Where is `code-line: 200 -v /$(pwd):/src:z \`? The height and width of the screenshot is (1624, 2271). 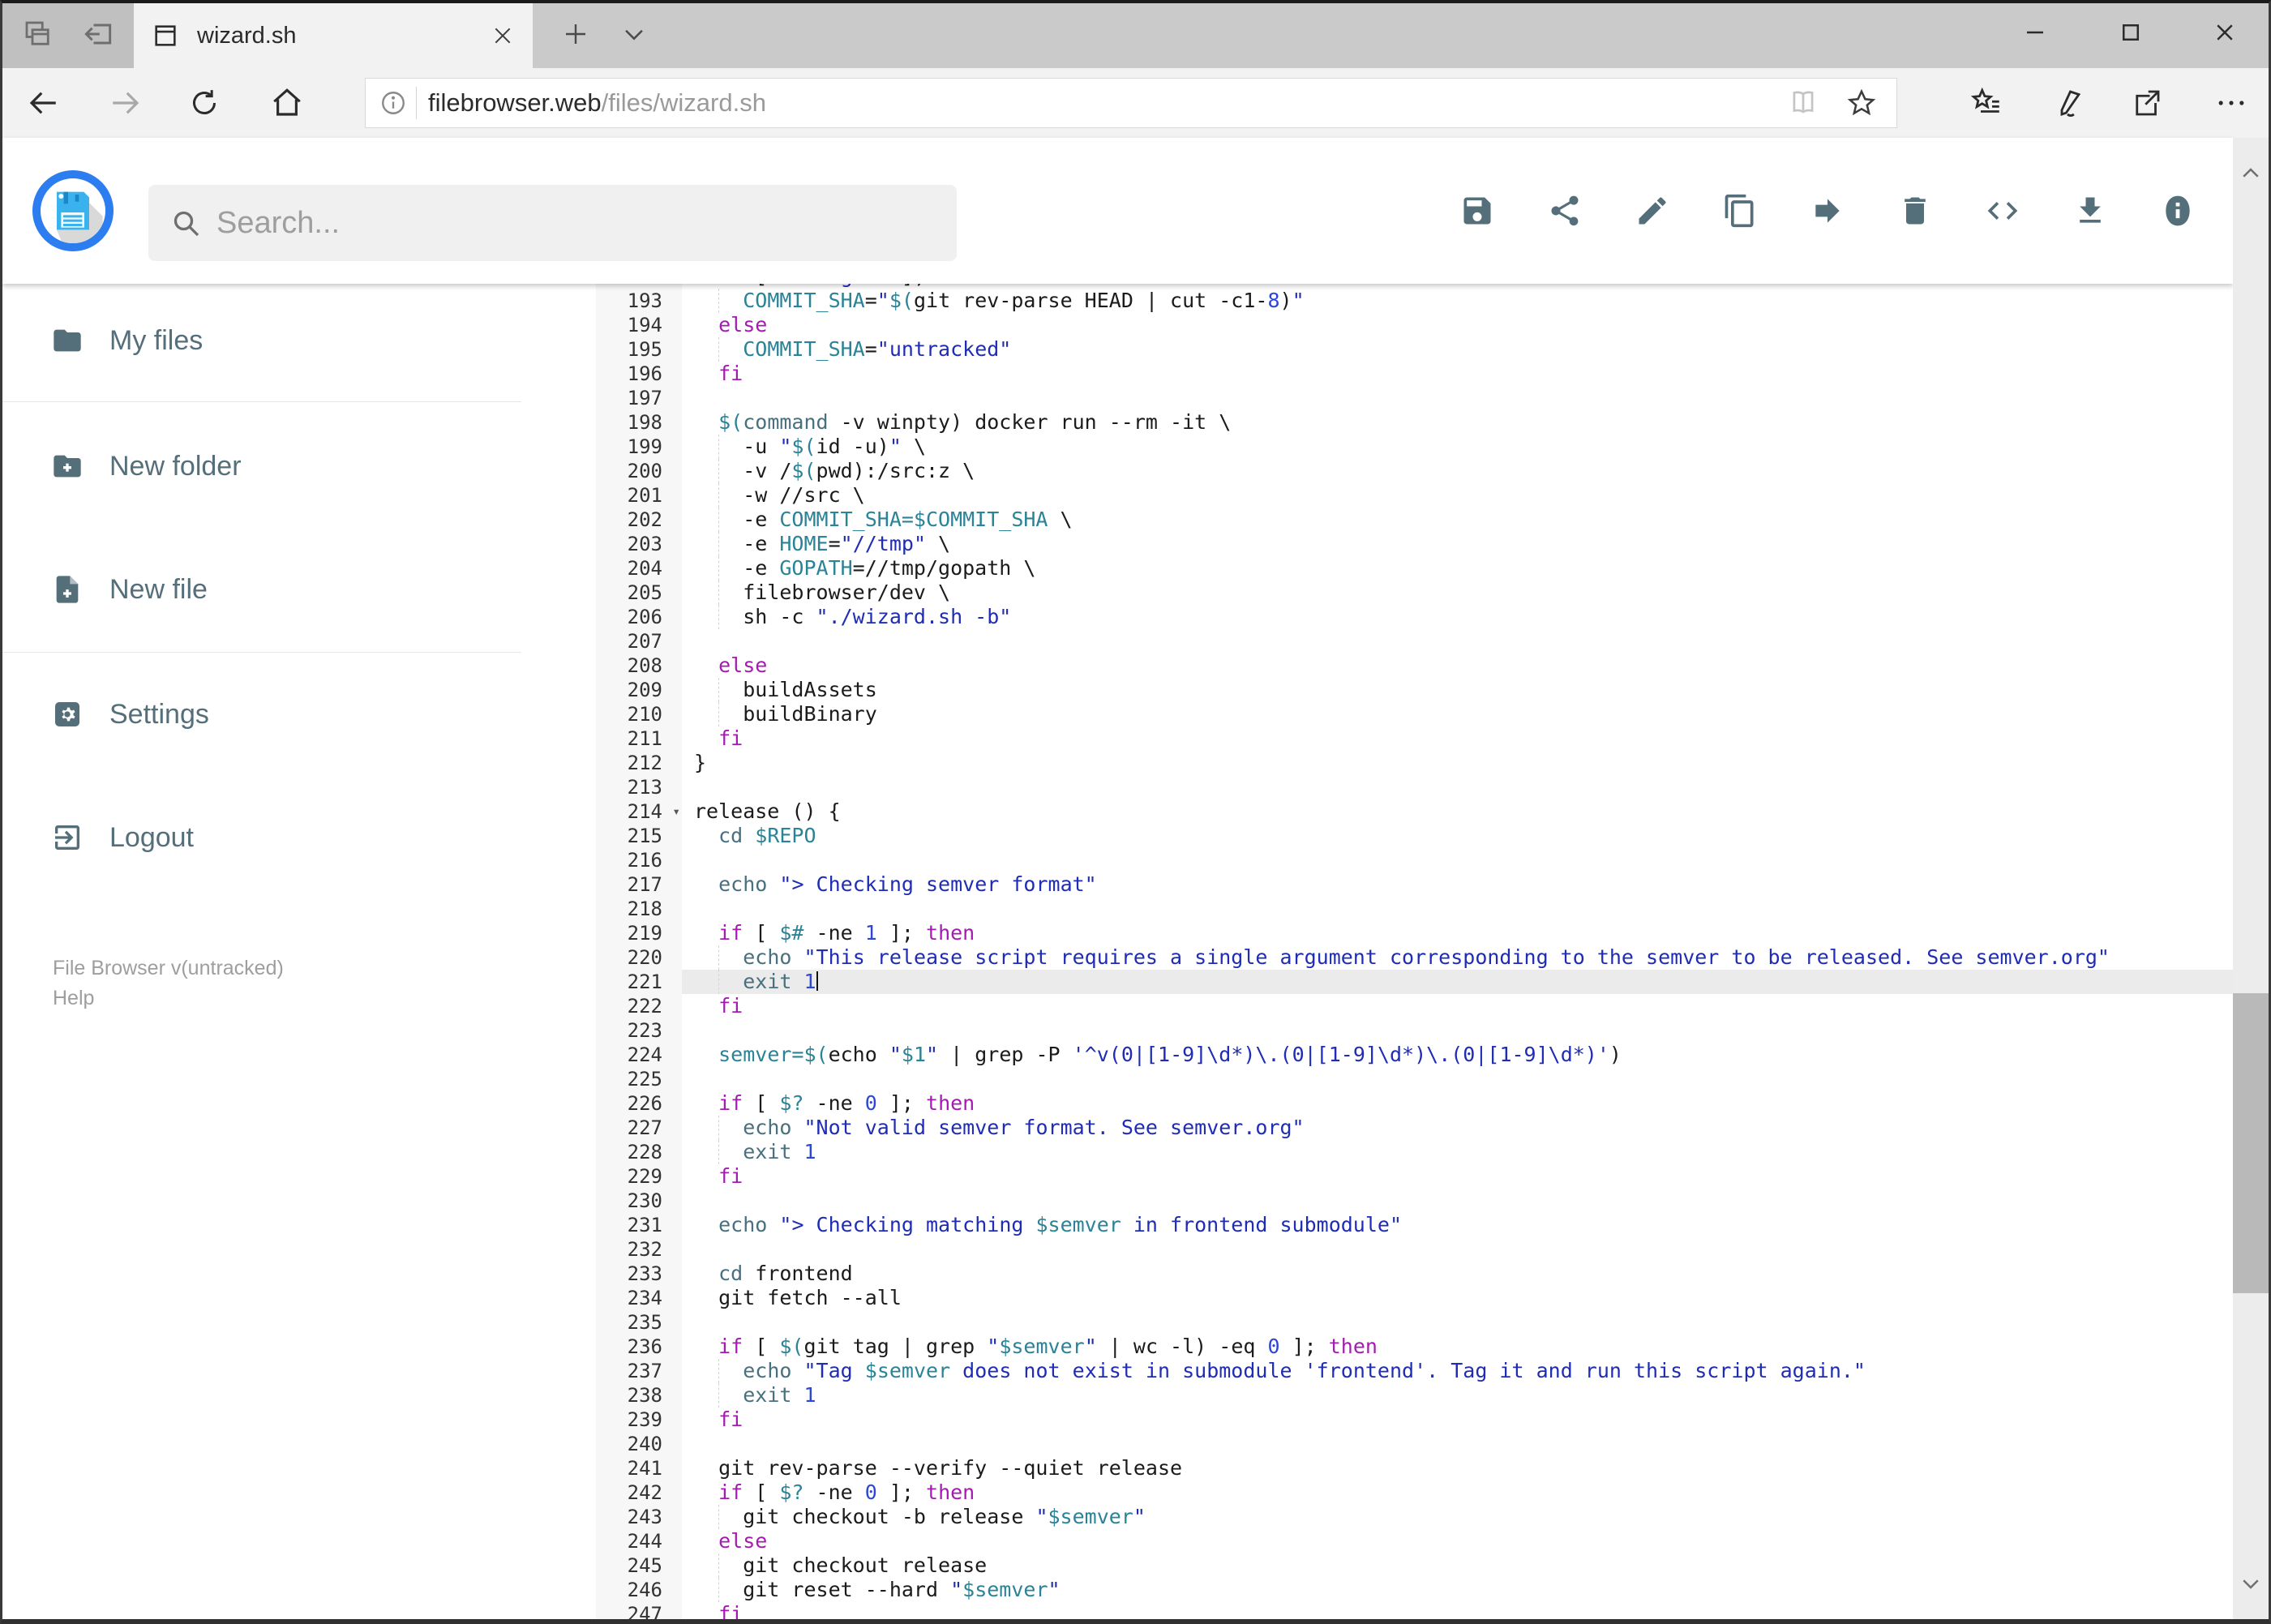 code-line: 200 -v /$(pwd):/src:z \ is located at coordinates (1415, 471).